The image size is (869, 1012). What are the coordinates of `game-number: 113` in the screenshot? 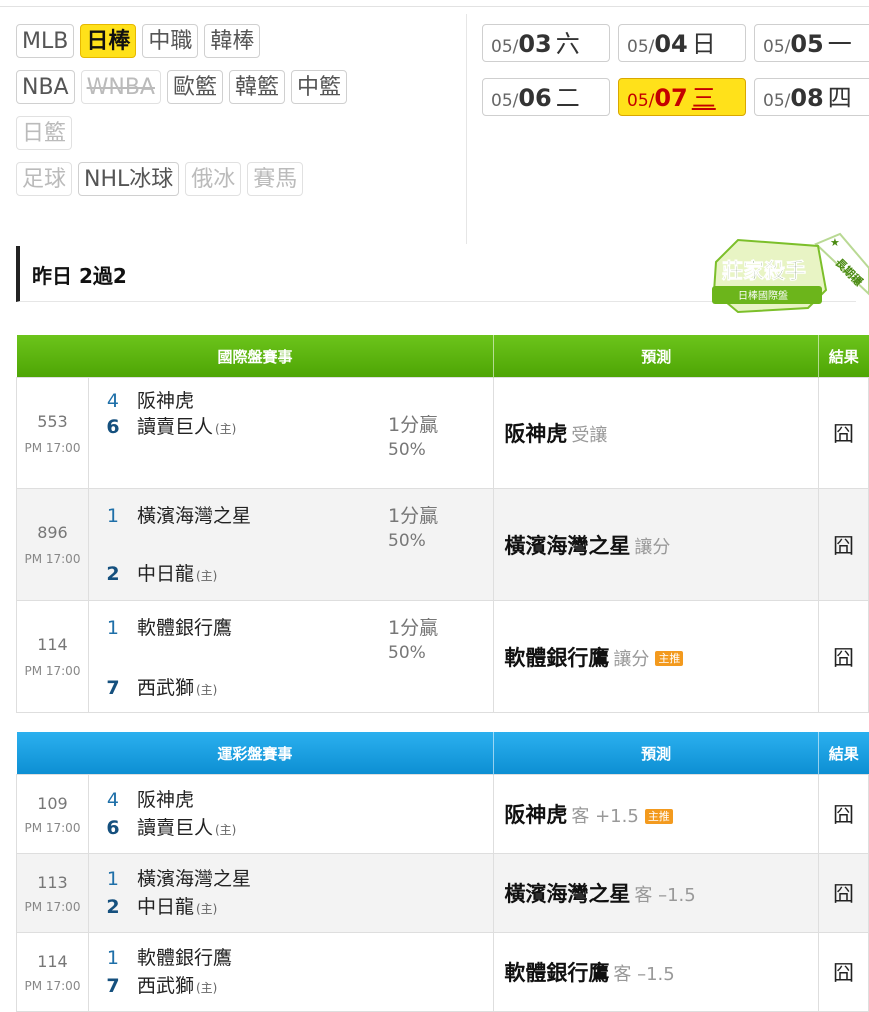 It's located at (52, 882).